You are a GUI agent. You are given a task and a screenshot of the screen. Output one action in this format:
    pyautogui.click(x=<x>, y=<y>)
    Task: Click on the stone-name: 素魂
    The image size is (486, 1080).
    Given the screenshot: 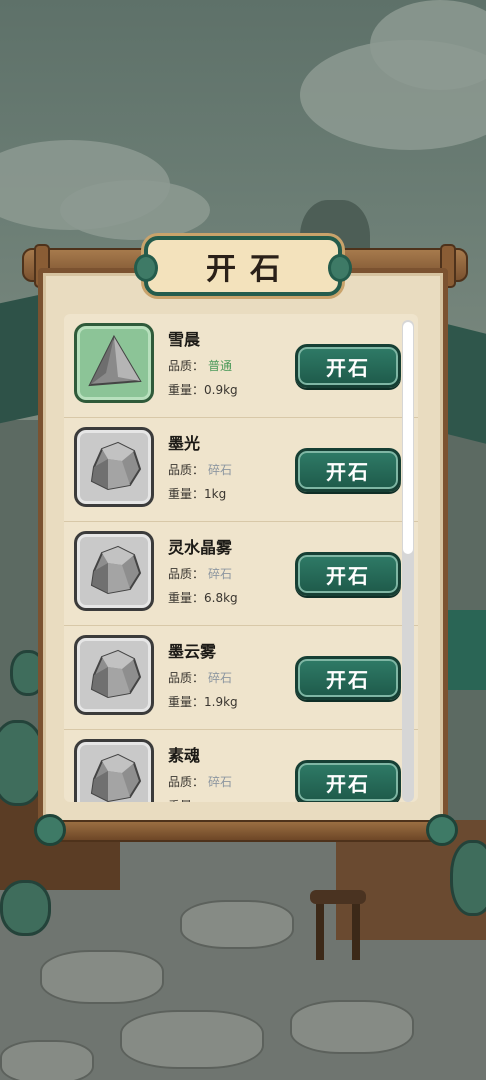 What is the action you would take?
    pyautogui.click(x=184, y=755)
    